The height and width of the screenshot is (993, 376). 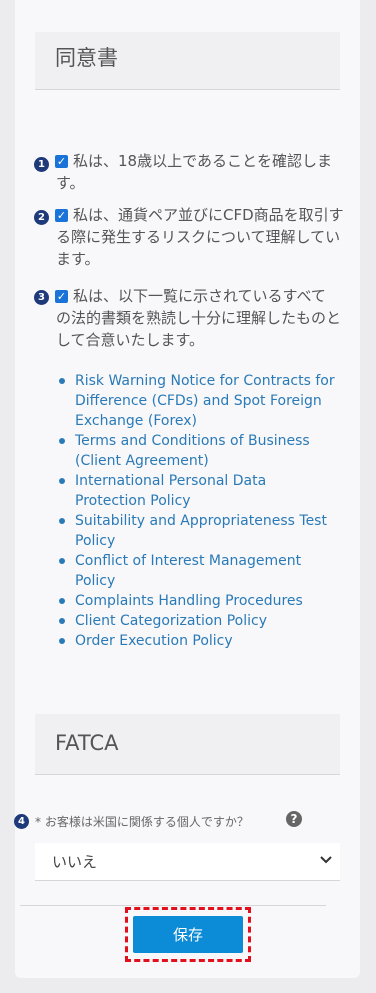 I want to click on fatca-selected-value: いいえ, so click(x=75, y=862).